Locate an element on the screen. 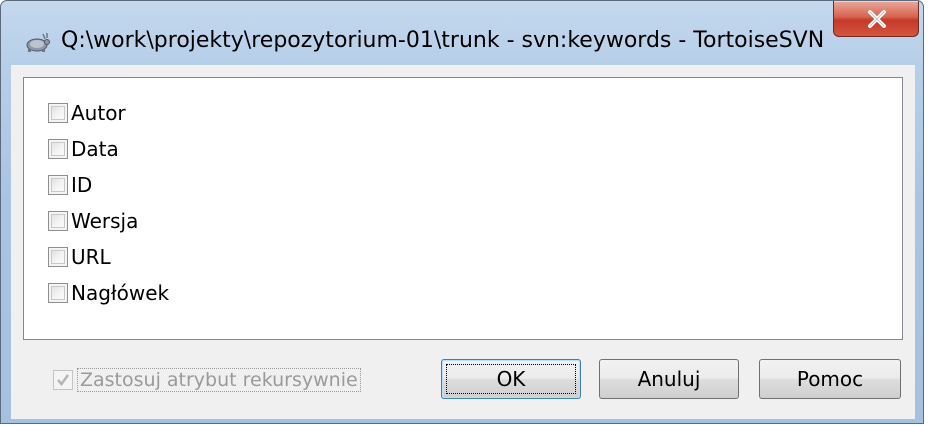 This screenshot has height=426, width=929. keyword-item-id: ID is located at coordinates (70, 185).